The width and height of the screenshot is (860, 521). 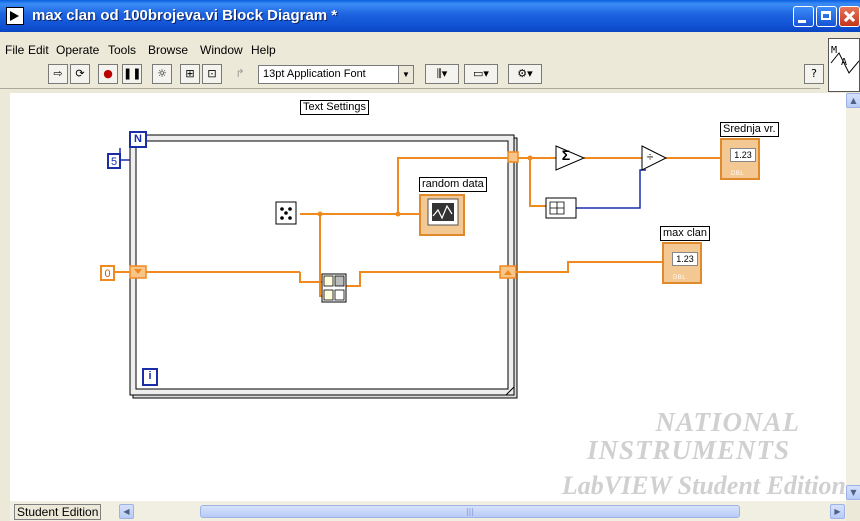 What do you see at coordinates (453, 184) in the screenshot?
I see `random-data-label: random data` at bounding box center [453, 184].